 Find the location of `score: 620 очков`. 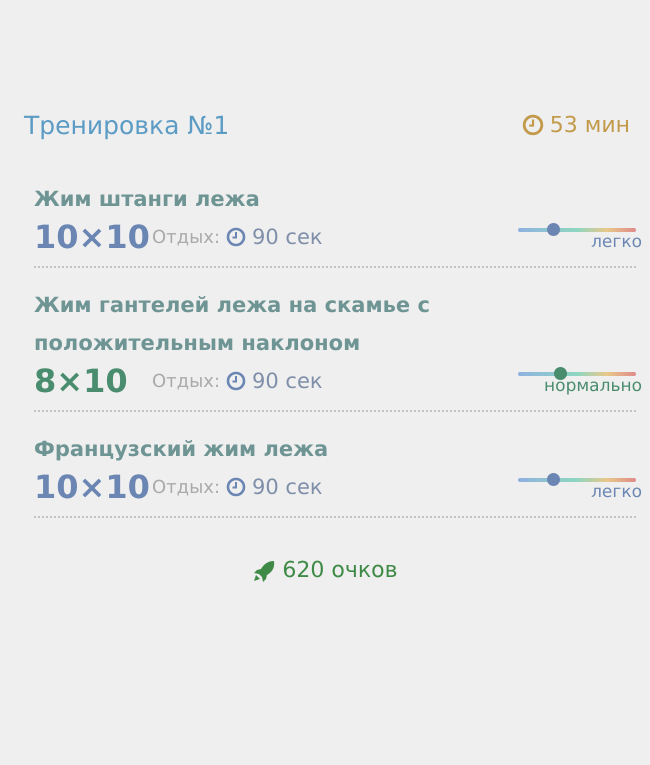

score: 620 очков is located at coordinates (340, 570).